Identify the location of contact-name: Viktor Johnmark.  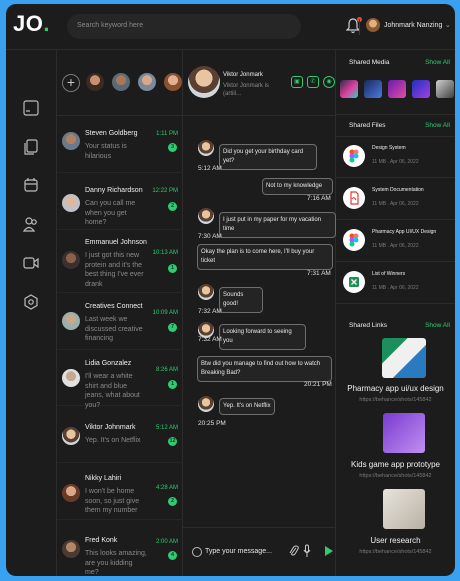
(110, 427).